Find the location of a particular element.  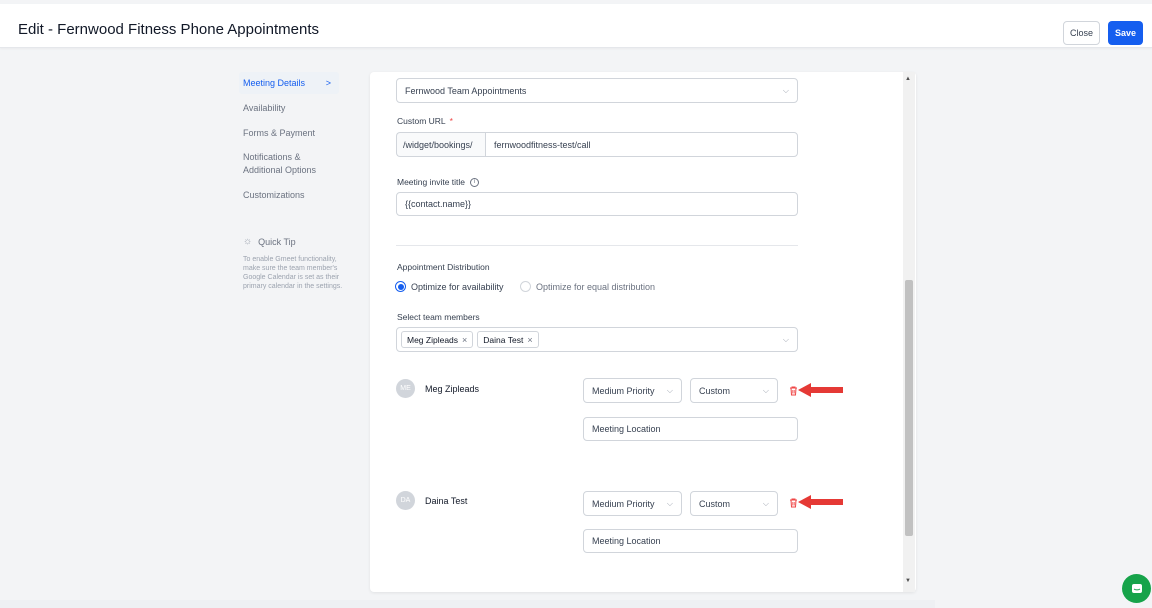

scrollbar-thumb is located at coordinates (909, 408).